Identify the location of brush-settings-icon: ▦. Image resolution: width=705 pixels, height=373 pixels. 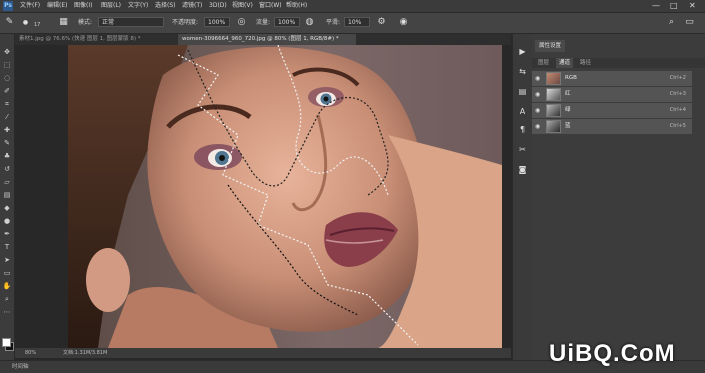
(63, 22).